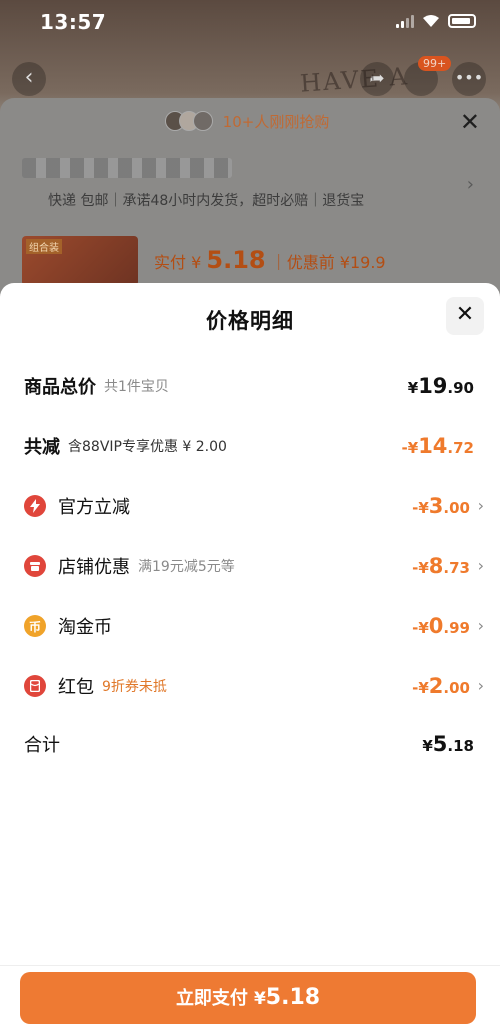 The width and height of the screenshot is (500, 1031). I want to click on product-price-row: 实付 ¥ 5.18 ｜优惠前 ¥19.9, so click(270, 260).